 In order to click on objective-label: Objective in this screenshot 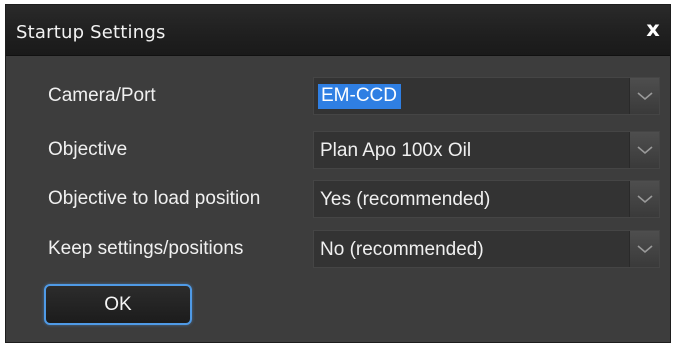, I will do `click(88, 149)`.